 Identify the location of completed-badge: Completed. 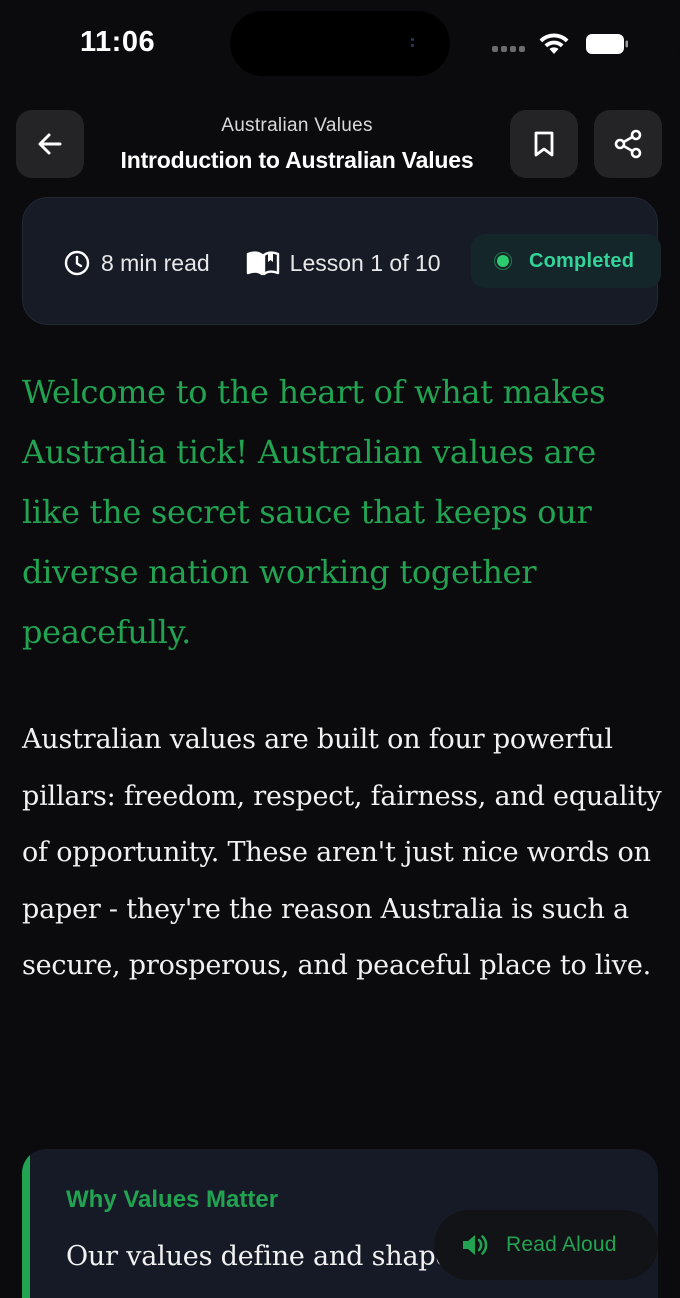
(566, 261).